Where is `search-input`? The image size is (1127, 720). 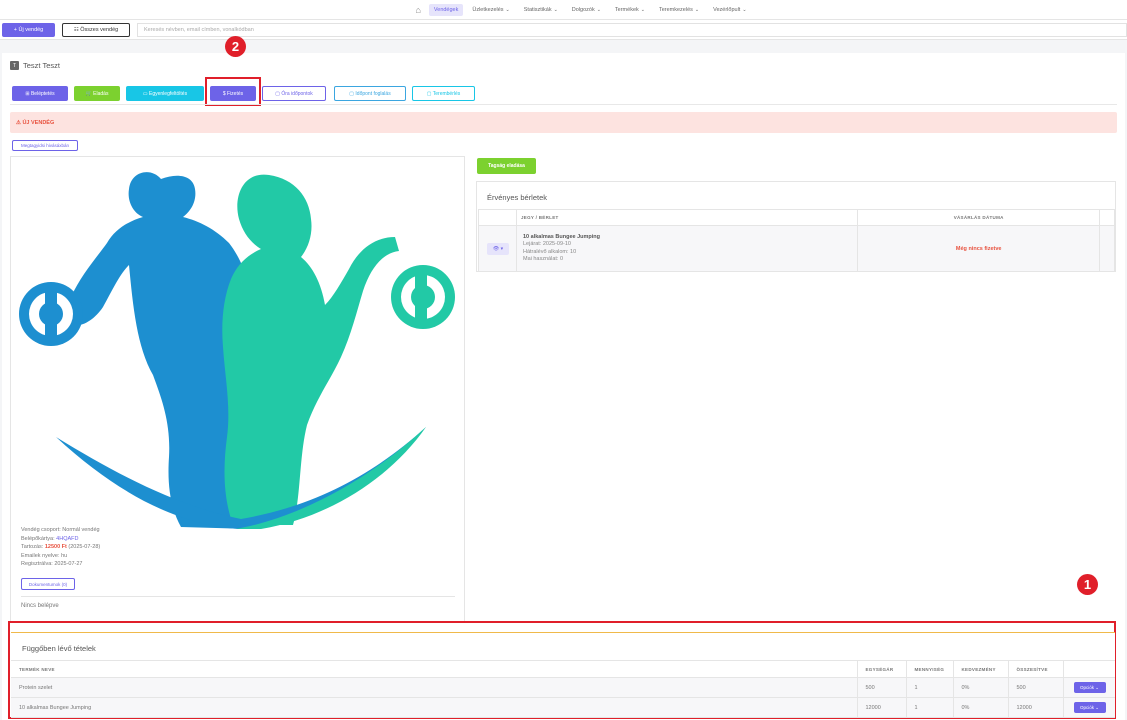 search-input is located at coordinates (632, 30).